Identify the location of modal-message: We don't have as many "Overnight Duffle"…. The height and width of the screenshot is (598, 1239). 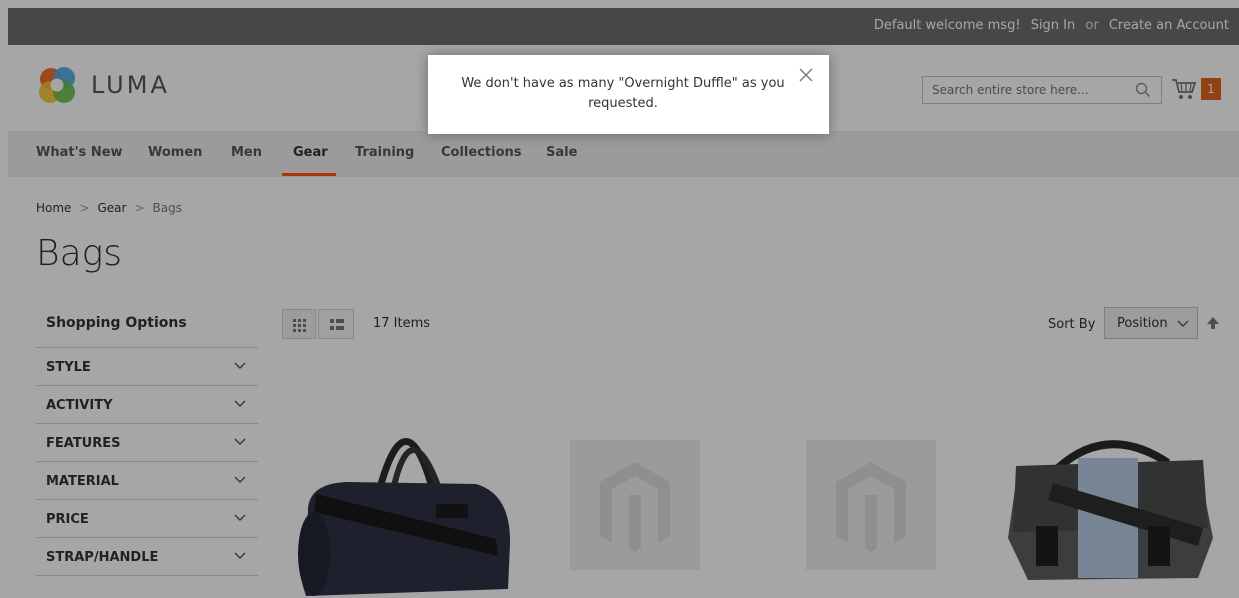
(623, 93).